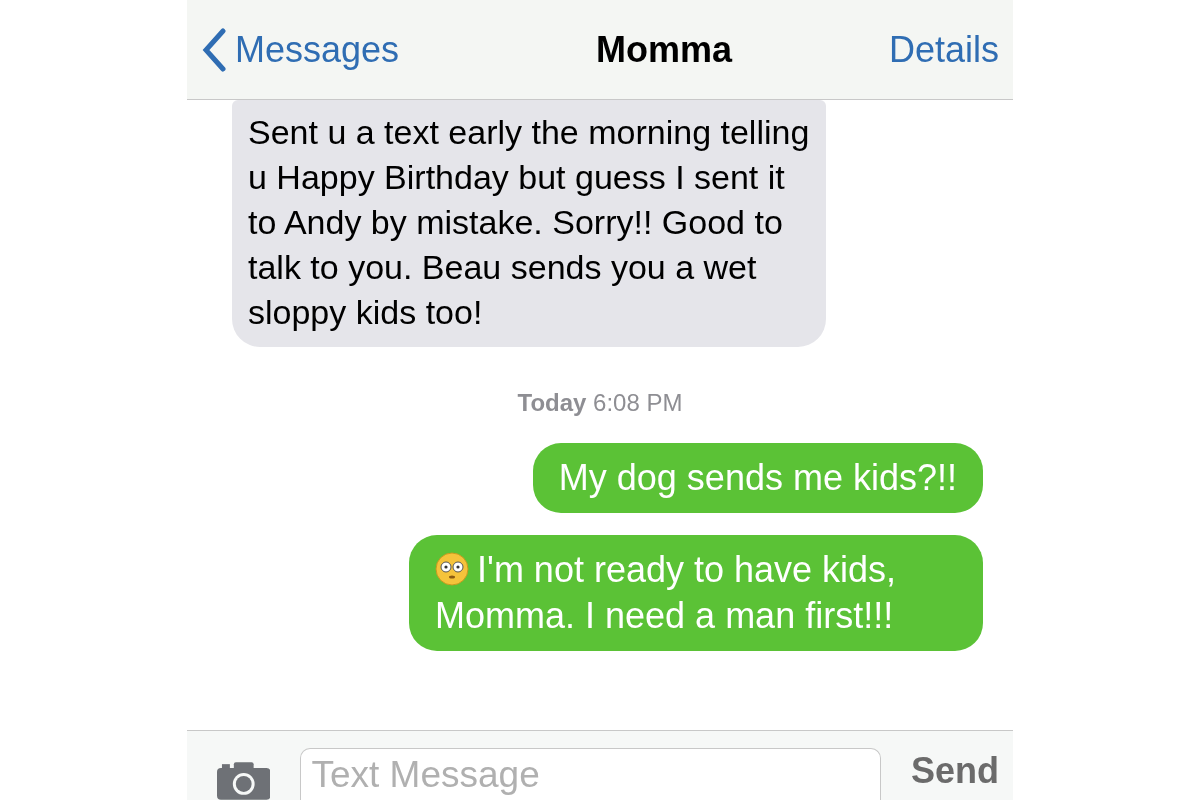 This screenshot has width=1200, height=800. Describe the element at coordinates (600, 403) in the screenshot. I see `timestamp: Today 6:08 PM` at that location.